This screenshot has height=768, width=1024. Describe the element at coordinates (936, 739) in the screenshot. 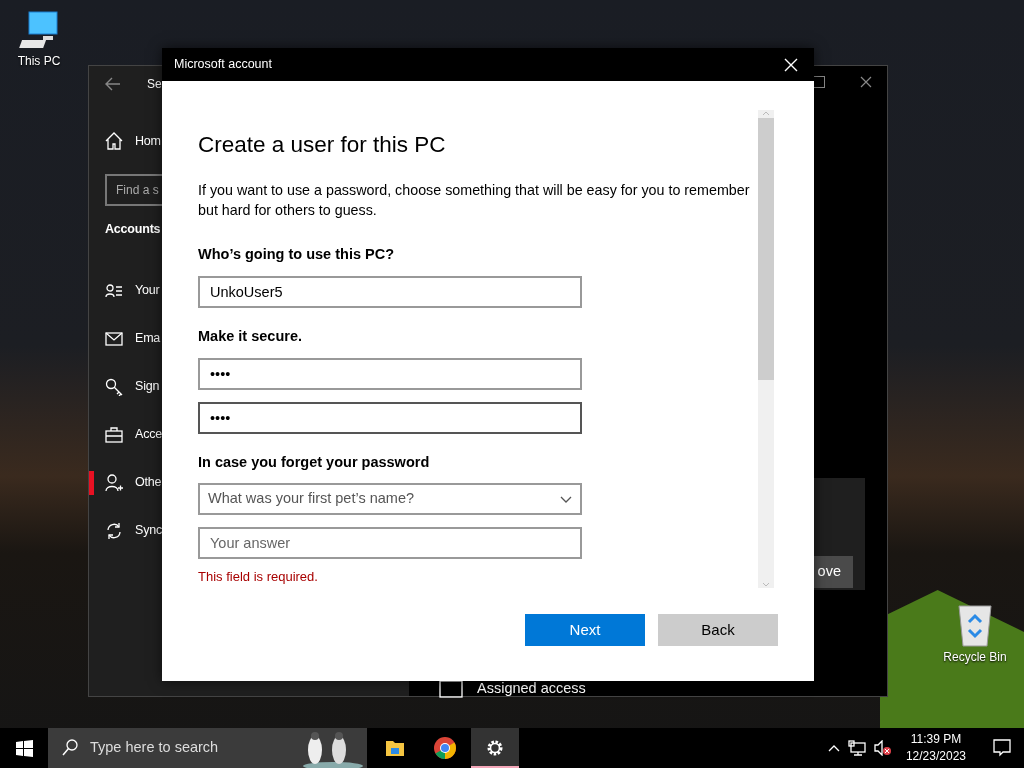

I see `clock-time: 11:39 PM` at that location.